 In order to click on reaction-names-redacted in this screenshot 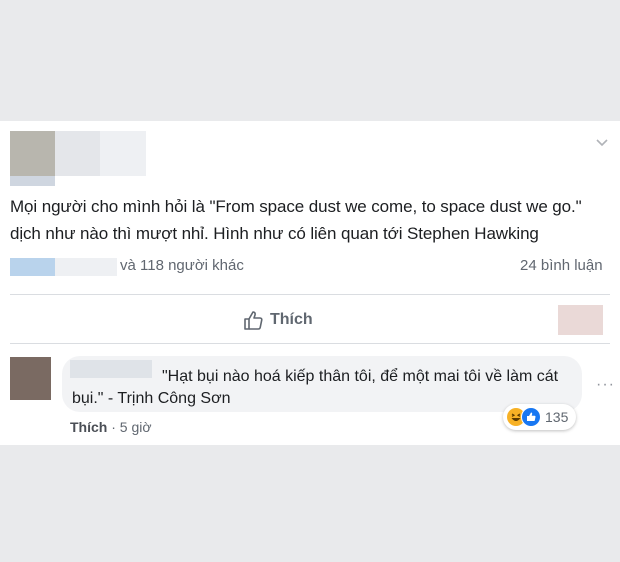, I will do `click(32, 267)`.